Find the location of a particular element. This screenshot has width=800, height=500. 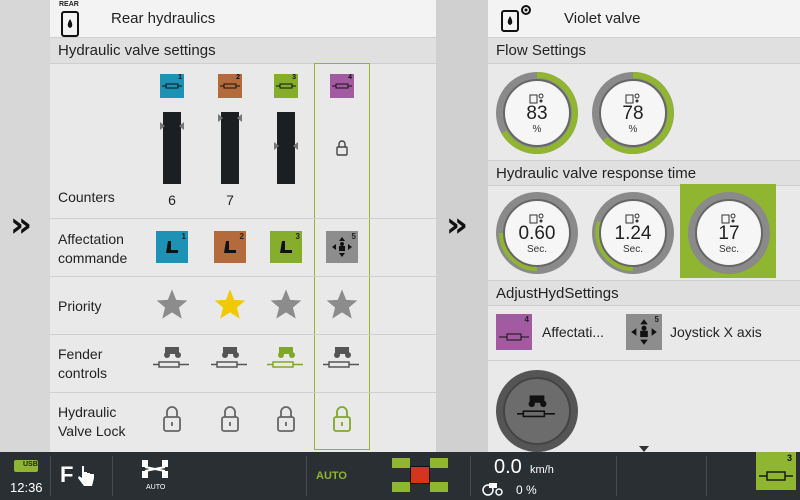

affectation-5-button: 5 is located at coordinates (342, 247).